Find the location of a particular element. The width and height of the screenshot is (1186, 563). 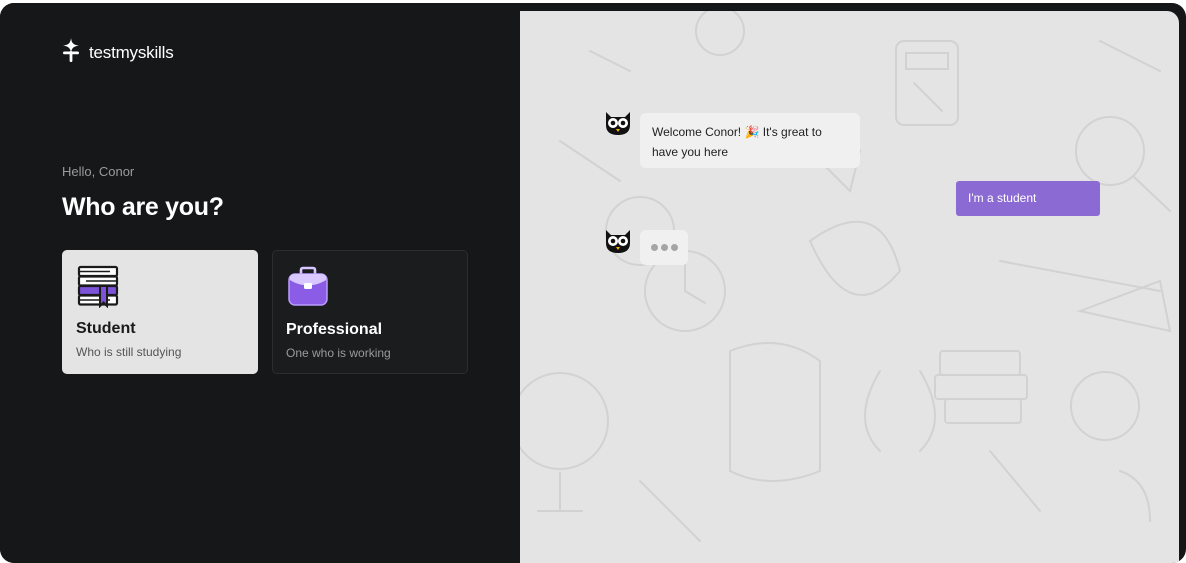

brand-logo: testmyskills is located at coordinates (117, 52).